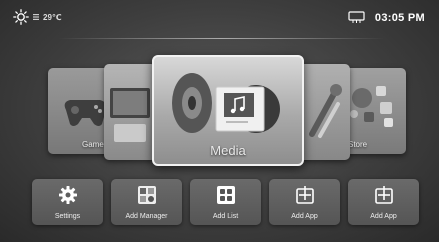 Image resolution: width=439 pixels, height=242 pixels. What do you see at coordinates (93, 144) in the screenshot?
I see `carousel-label-game: Game` at bounding box center [93, 144].